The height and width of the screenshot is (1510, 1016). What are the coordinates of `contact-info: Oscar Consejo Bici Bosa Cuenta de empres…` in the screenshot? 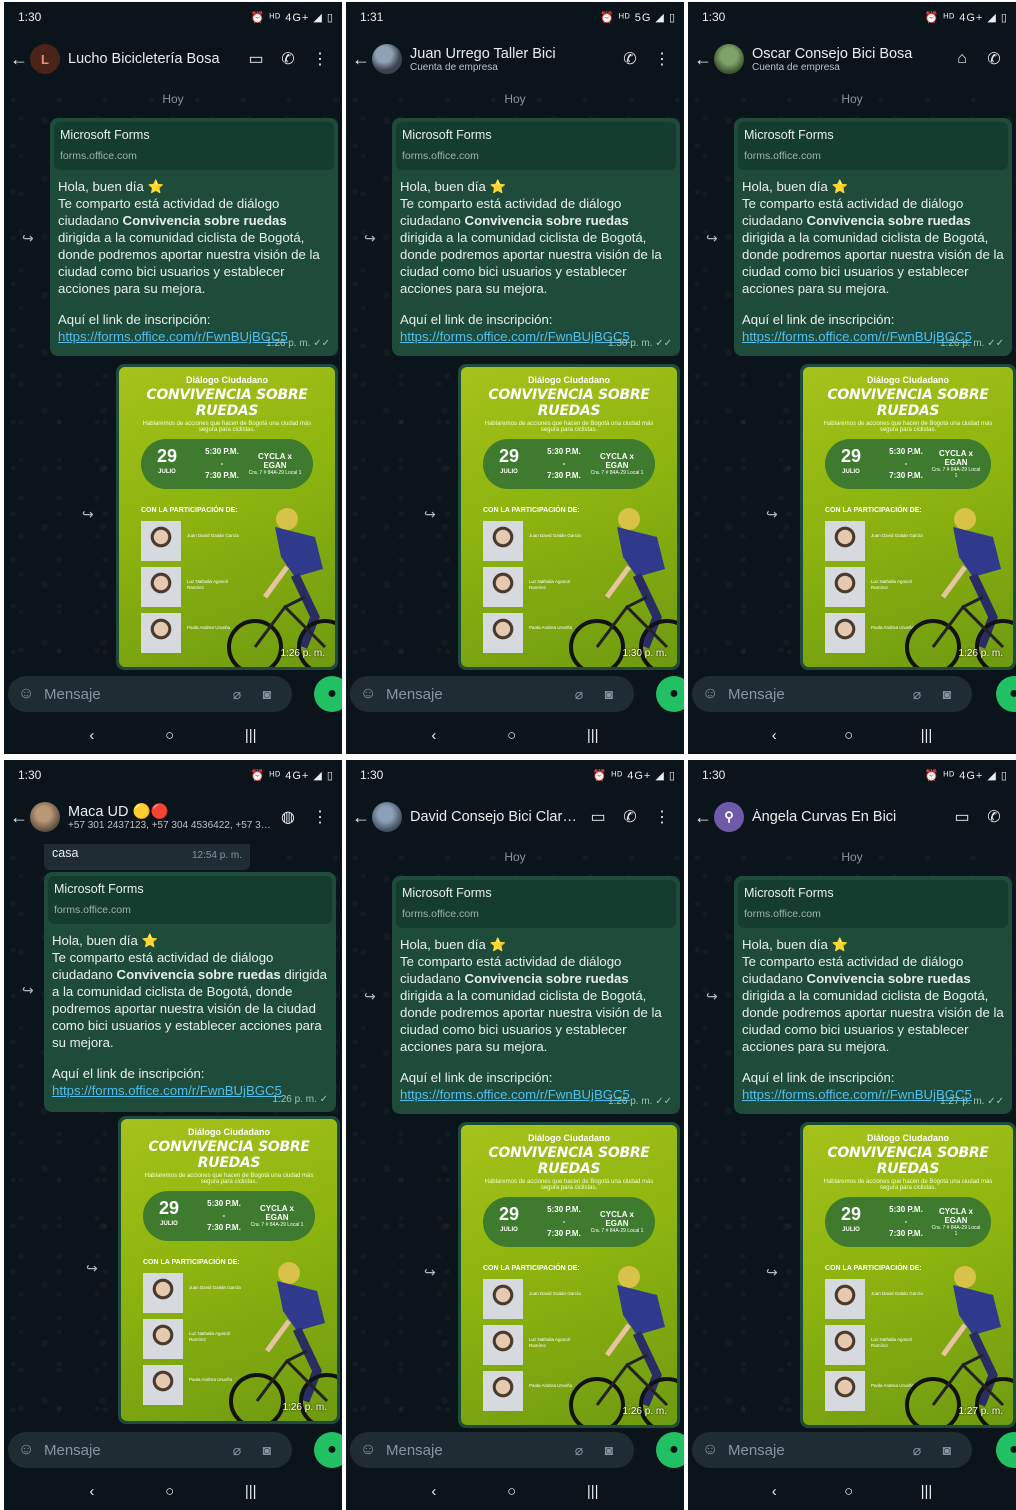 It's located at (849, 59).